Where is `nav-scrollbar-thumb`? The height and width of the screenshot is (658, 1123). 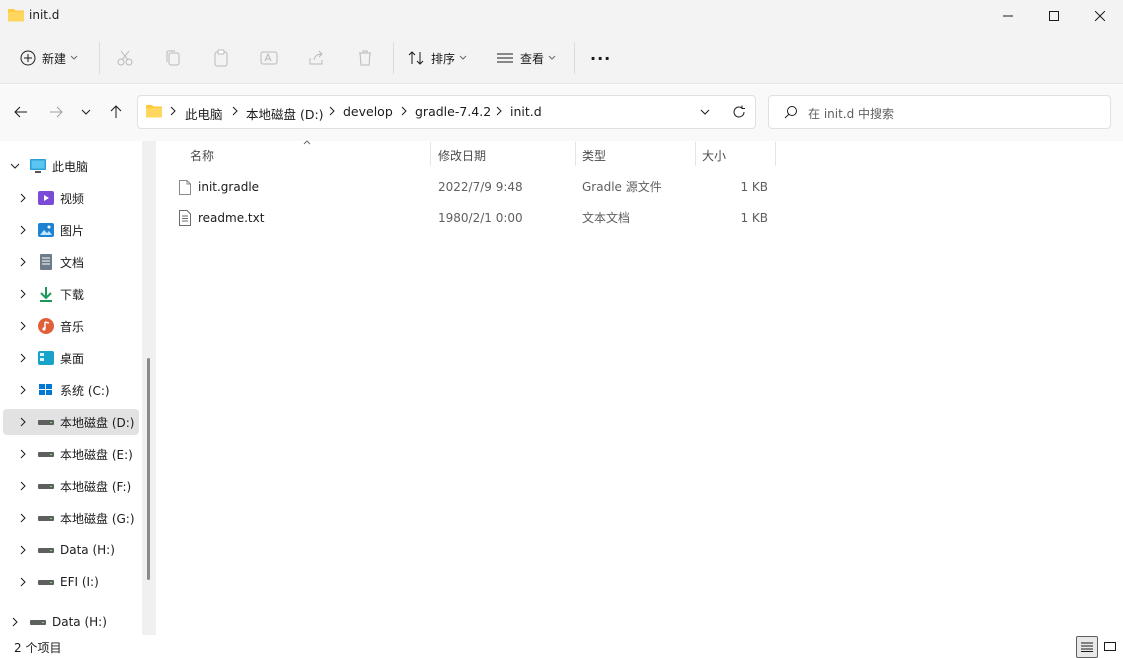
nav-scrollbar-thumb is located at coordinates (148, 469).